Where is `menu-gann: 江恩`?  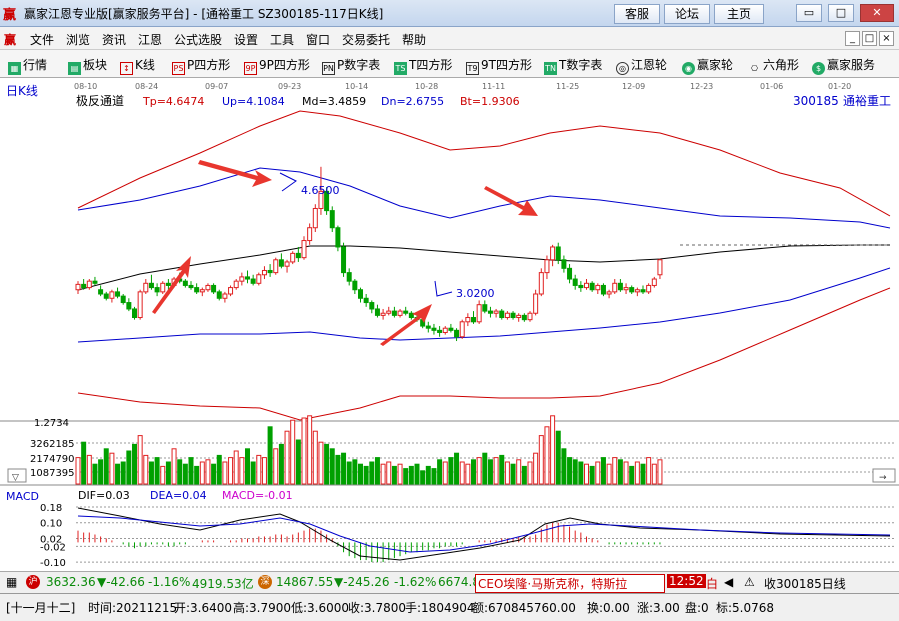 menu-gann: 江恩 is located at coordinates (150, 39).